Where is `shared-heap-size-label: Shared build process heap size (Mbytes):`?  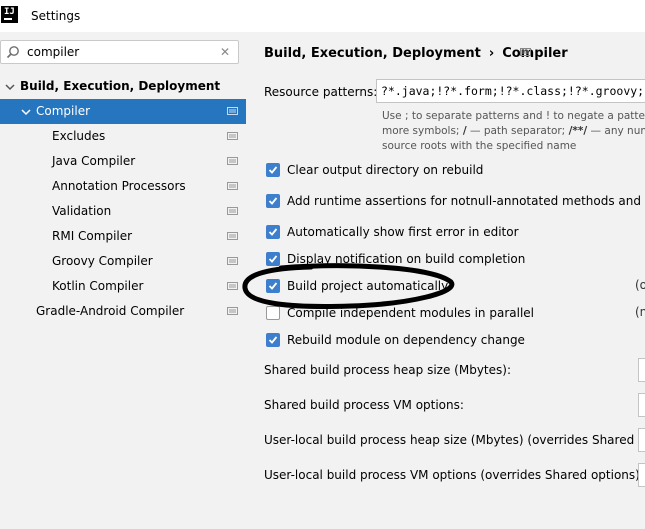 shared-heap-size-label: Shared build process heap size (Mbytes): is located at coordinates (387, 370).